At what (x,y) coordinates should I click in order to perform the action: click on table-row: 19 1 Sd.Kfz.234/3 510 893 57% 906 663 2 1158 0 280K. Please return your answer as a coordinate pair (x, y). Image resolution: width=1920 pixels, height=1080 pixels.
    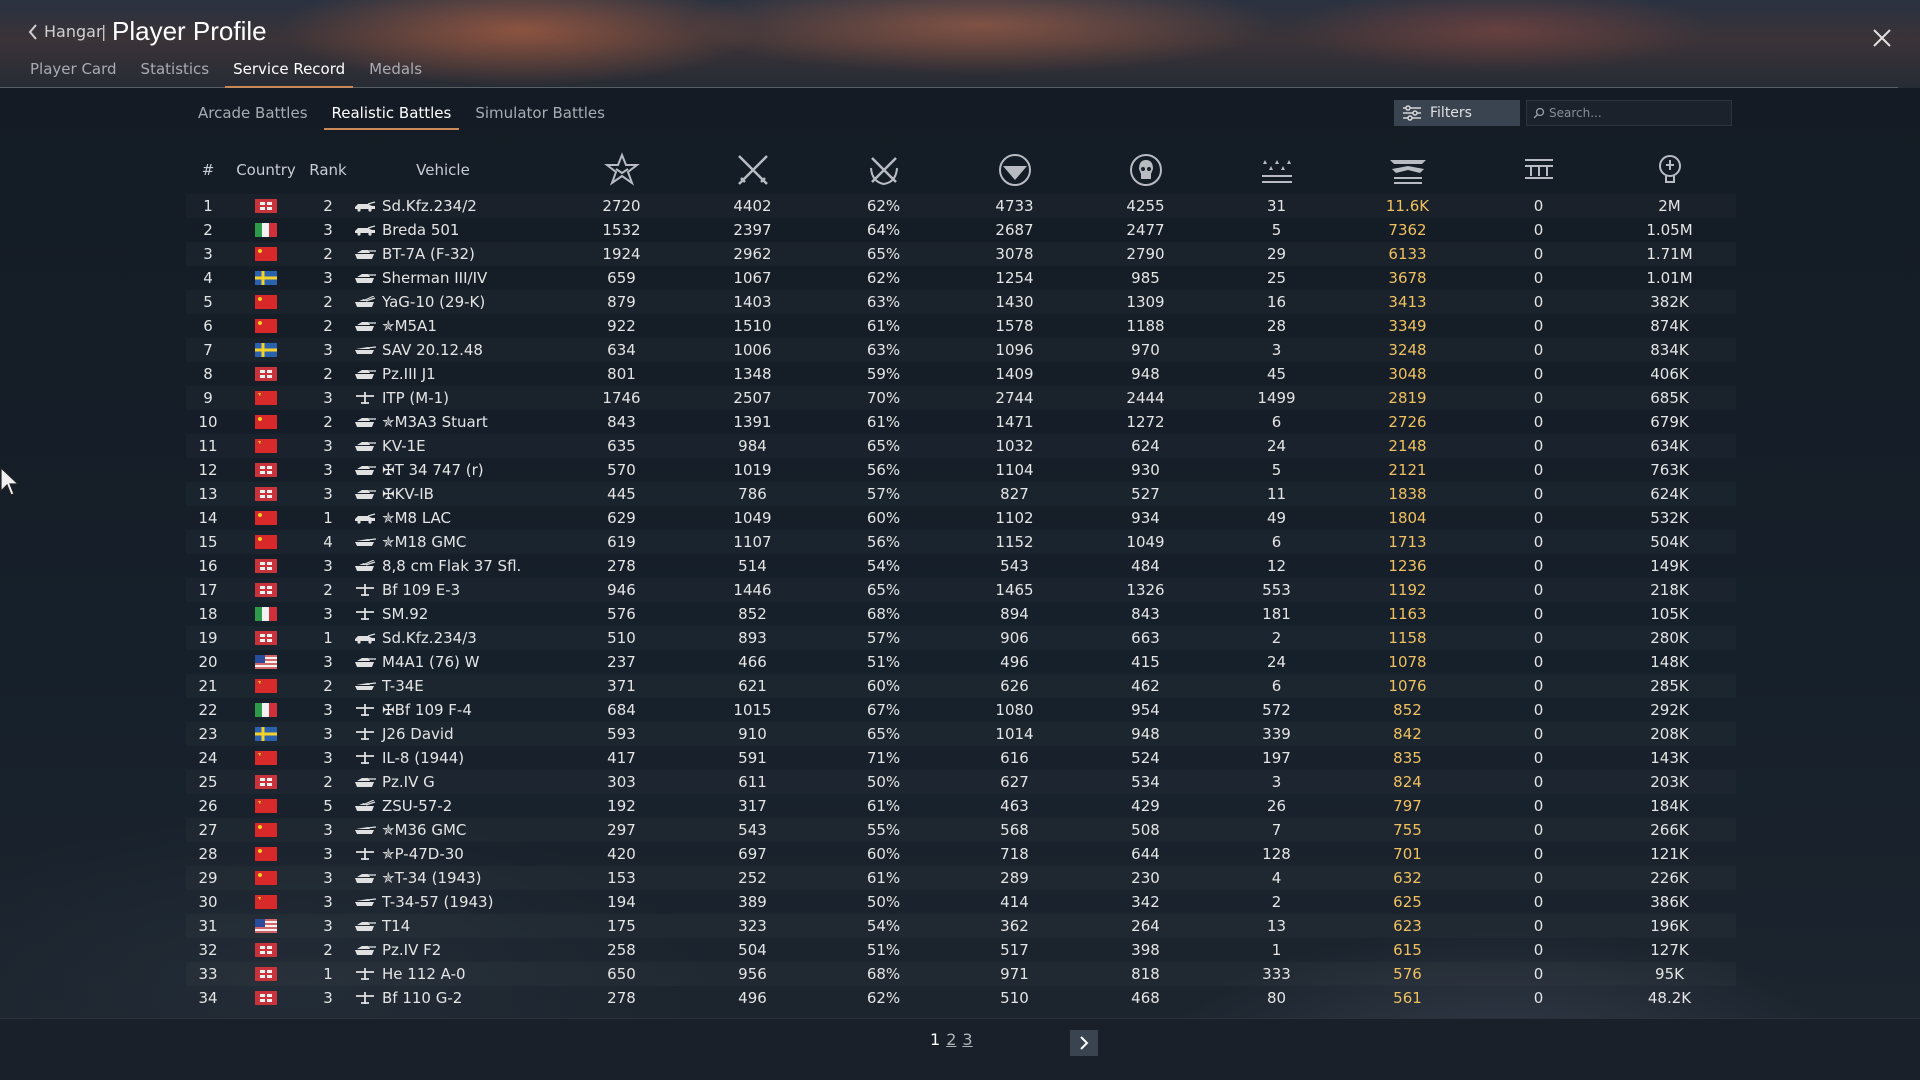
    Looking at the image, I should click on (961, 638).